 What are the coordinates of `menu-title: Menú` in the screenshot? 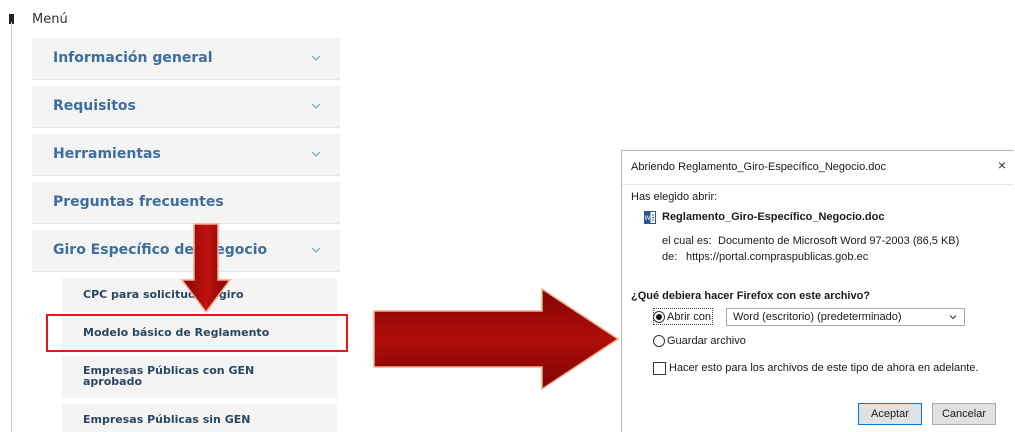 It's located at (50, 19).